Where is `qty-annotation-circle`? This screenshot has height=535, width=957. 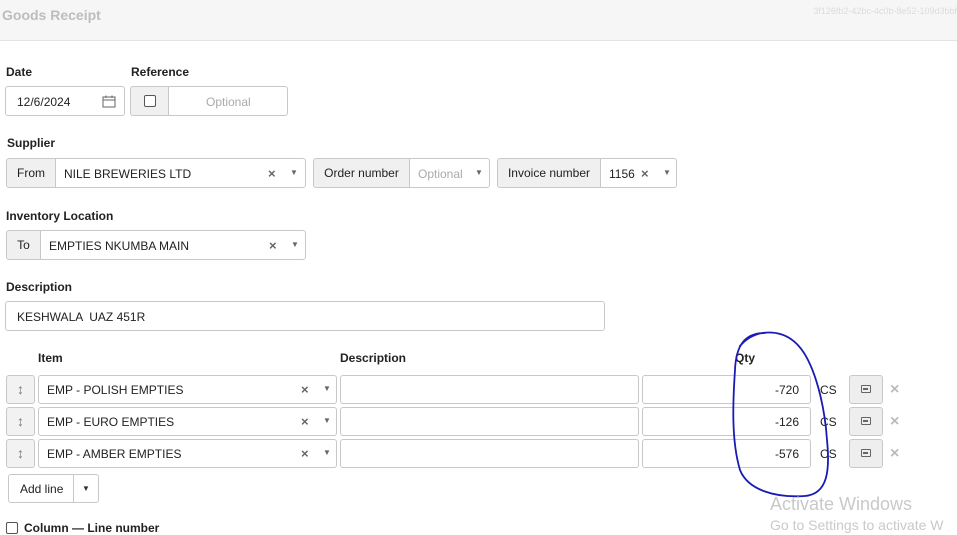 qty-annotation-circle is located at coordinates (780, 414).